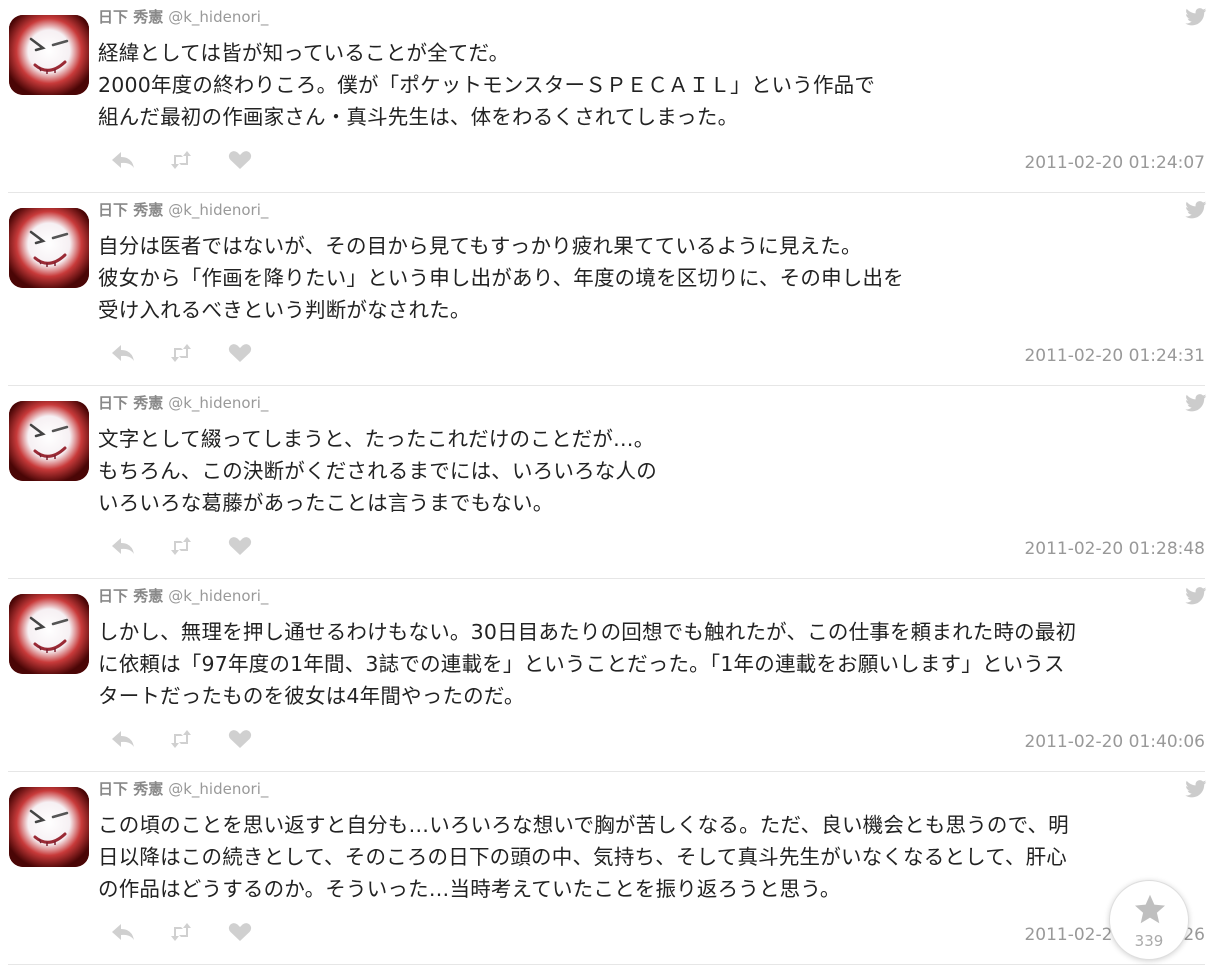 This screenshot has height=965, width=1221. Describe the element at coordinates (1114, 549) in the screenshot. I see `tweet-timestamp: 2011-02-20 01:28:48` at that location.